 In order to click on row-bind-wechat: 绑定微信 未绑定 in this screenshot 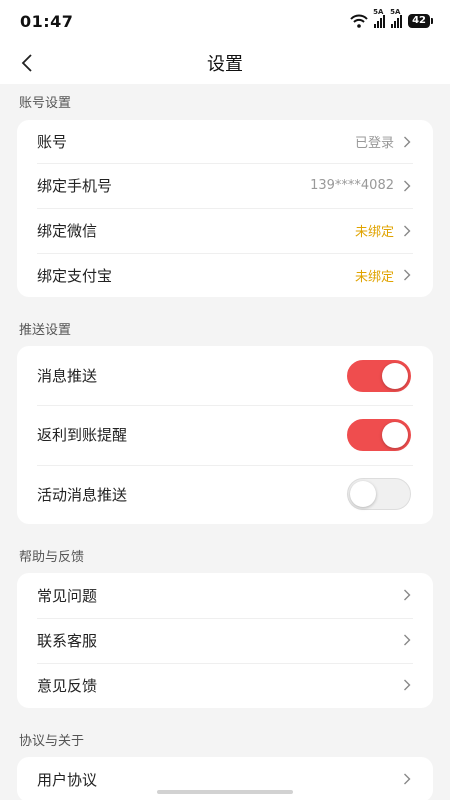, I will do `click(225, 230)`.